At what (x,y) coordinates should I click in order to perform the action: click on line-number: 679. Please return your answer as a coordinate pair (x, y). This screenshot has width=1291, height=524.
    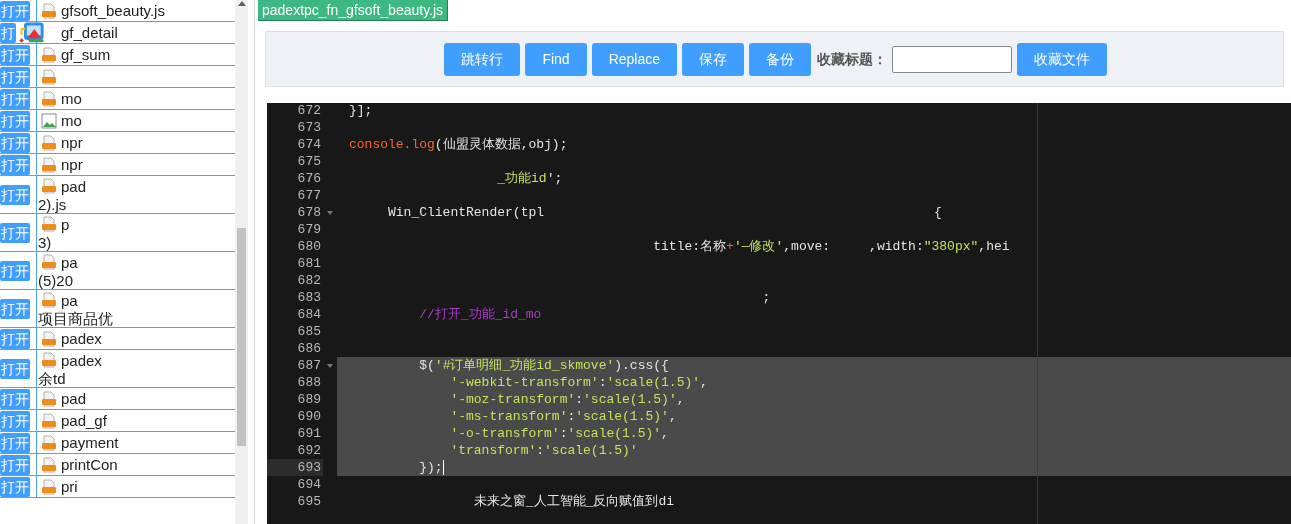
    Looking at the image, I should click on (309, 229).